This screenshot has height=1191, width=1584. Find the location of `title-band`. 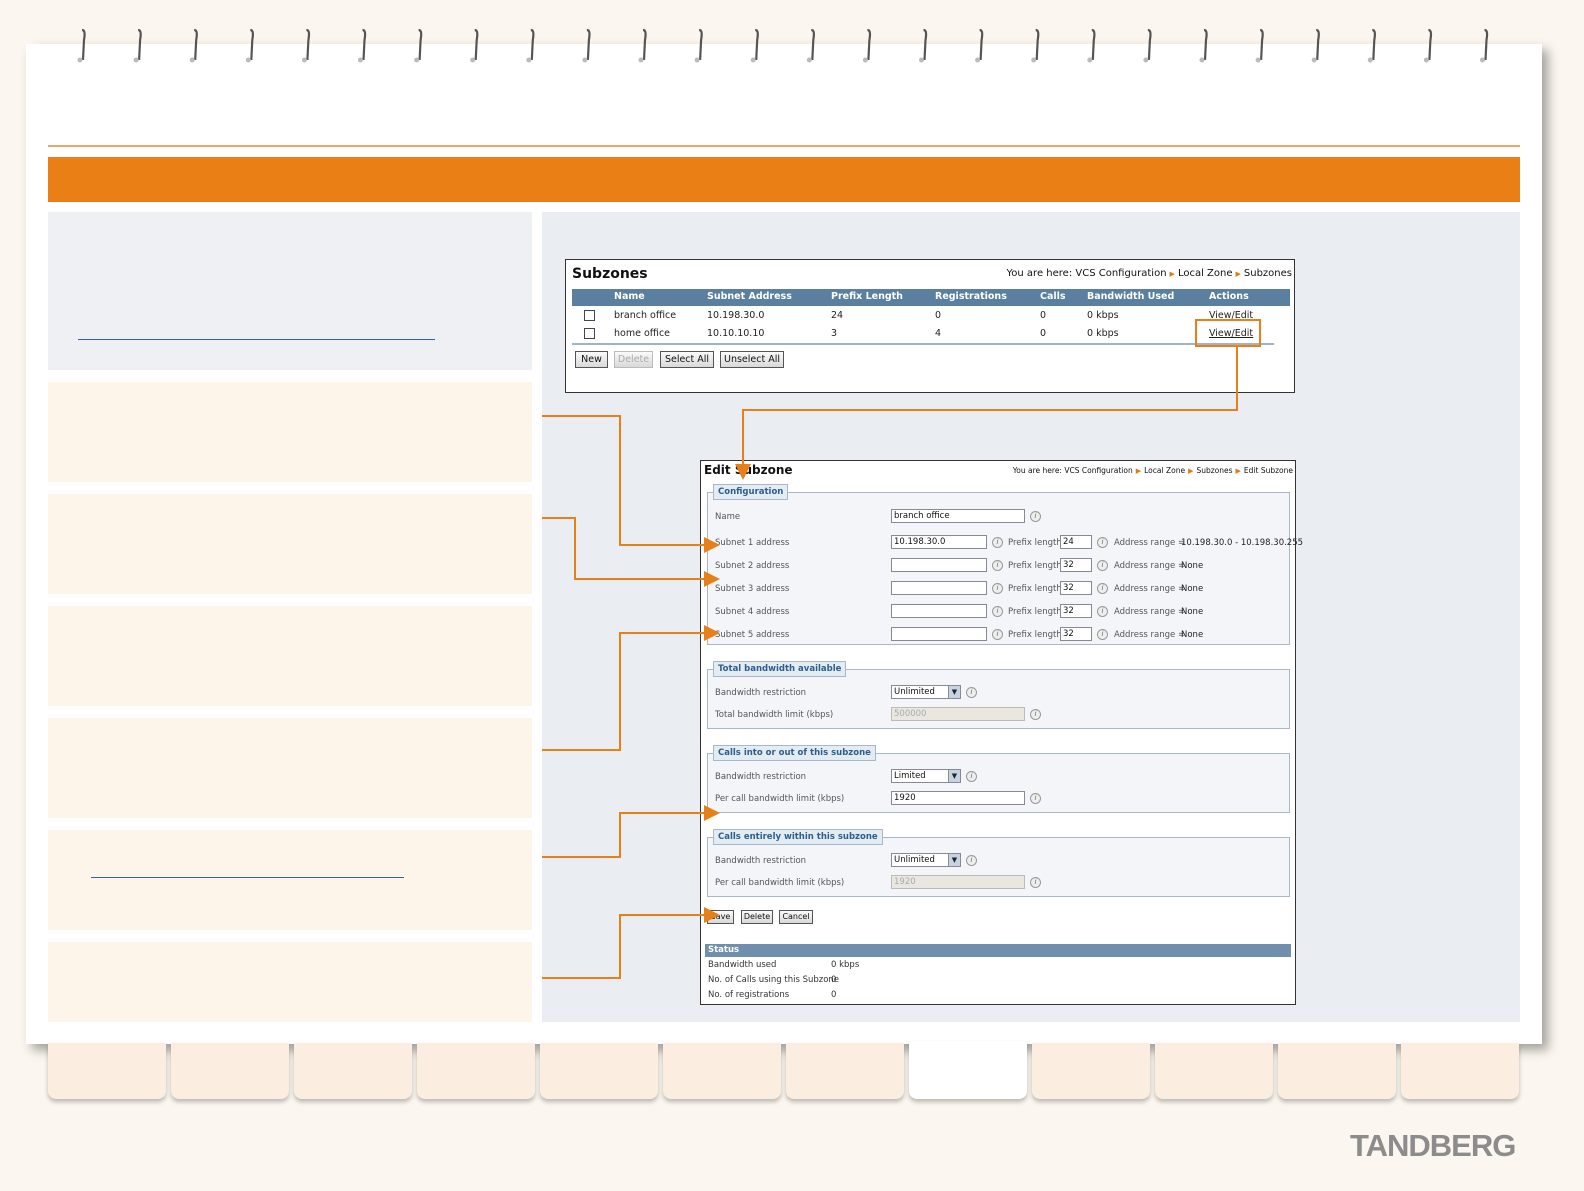

title-band is located at coordinates (784, 179).